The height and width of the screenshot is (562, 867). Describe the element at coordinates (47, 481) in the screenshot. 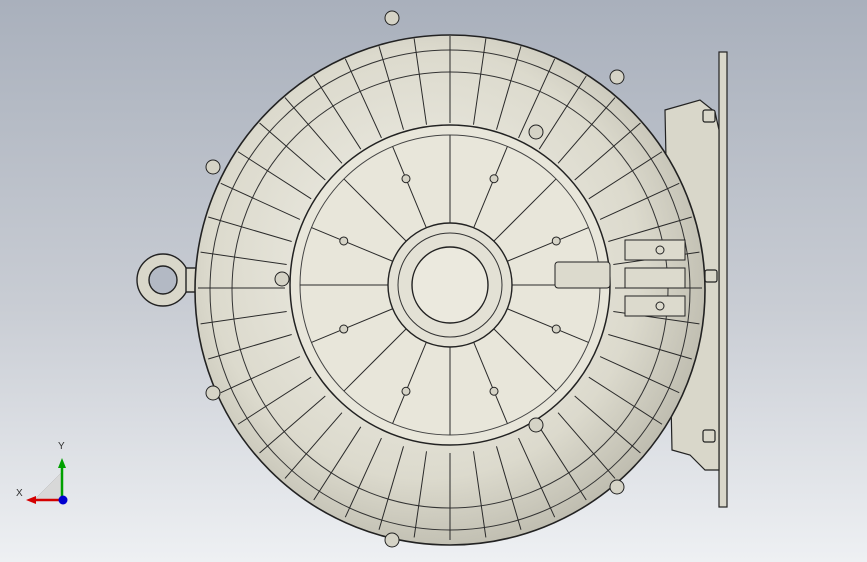

I see `axis-triad` at that location.